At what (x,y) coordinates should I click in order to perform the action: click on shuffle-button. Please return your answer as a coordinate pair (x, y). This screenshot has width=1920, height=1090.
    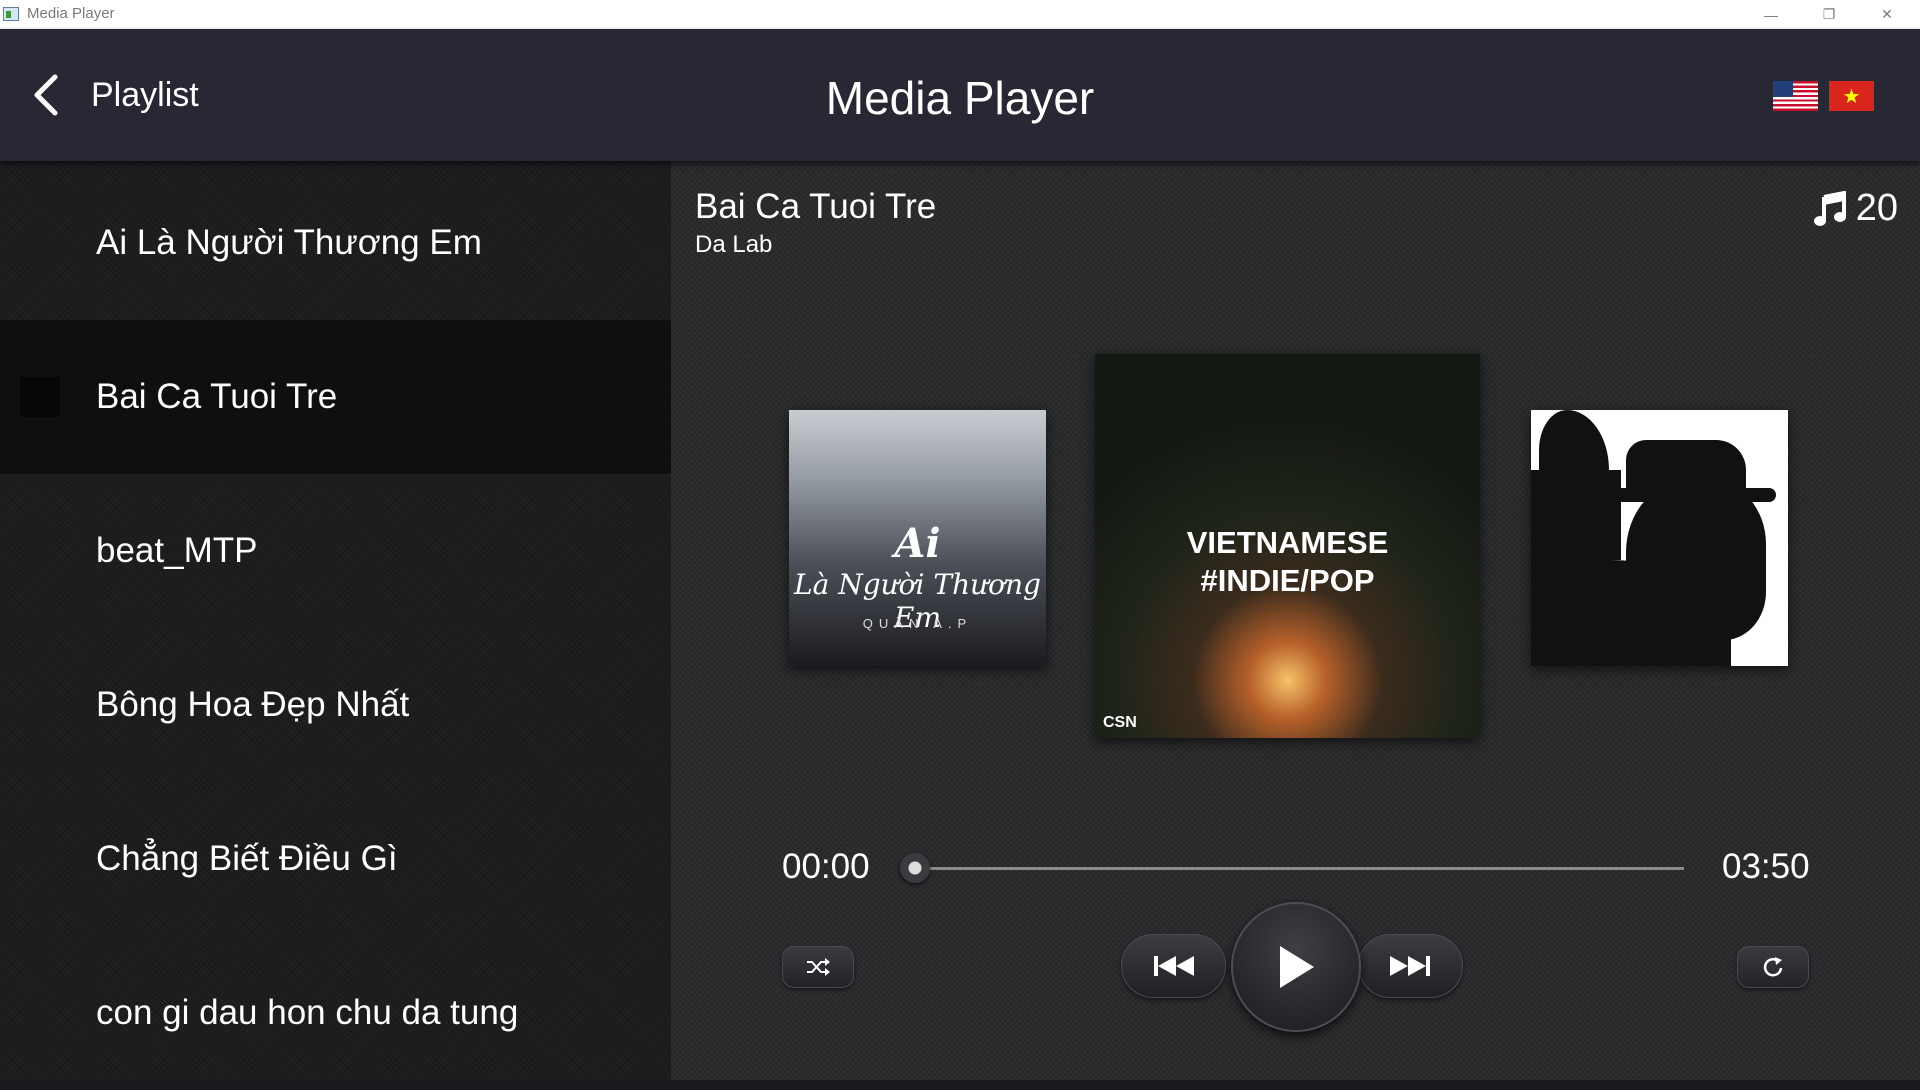
    Looking at the image, I should click on (818, 967).